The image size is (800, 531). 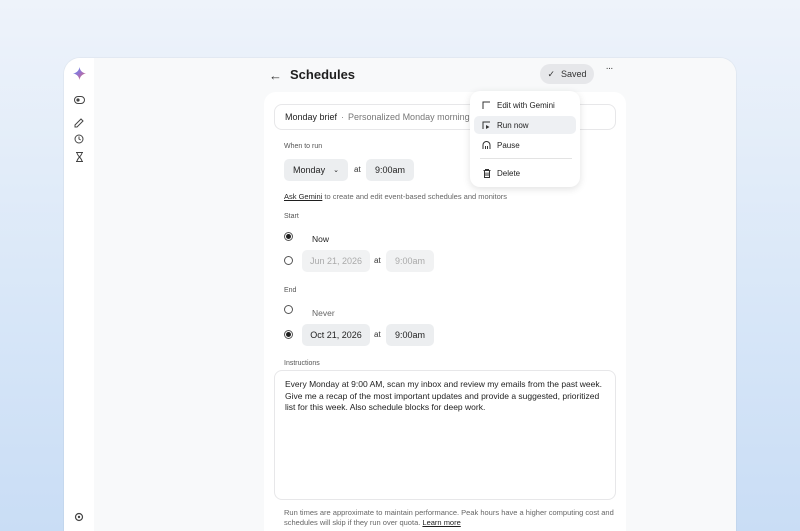 What do you see at coordinates (302, 363) in the screenshot?
I see `instructions-label: Instructions` at bounding box center [302, 363].